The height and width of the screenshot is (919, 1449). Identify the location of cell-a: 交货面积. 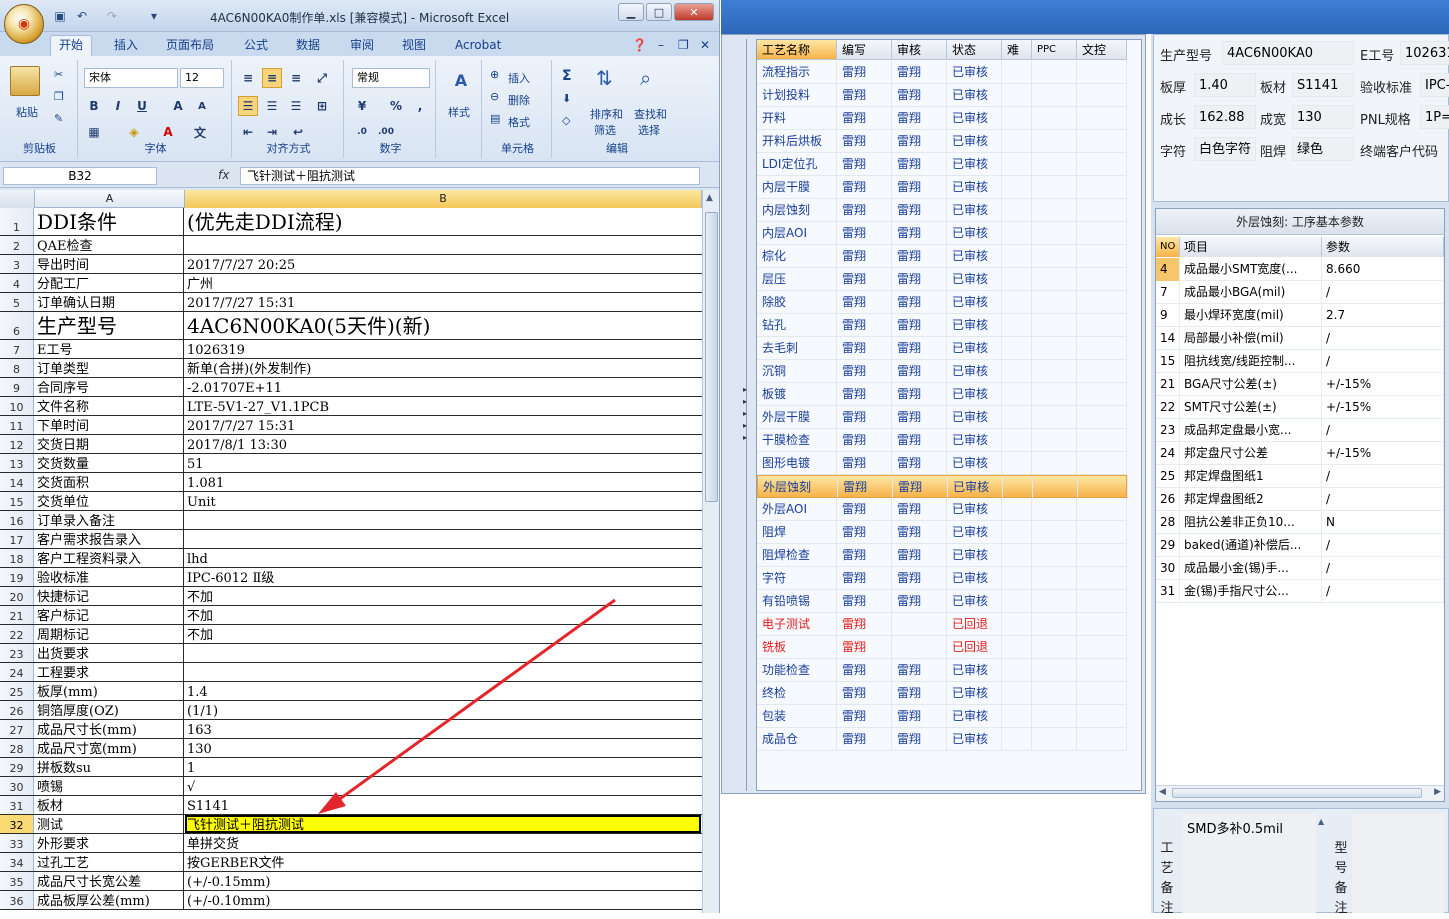
(109, 482).